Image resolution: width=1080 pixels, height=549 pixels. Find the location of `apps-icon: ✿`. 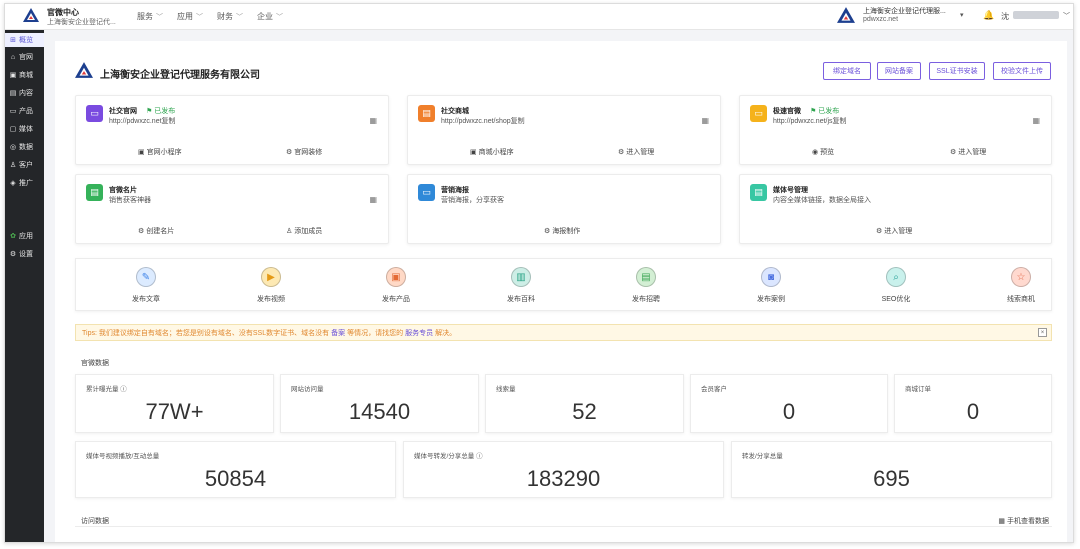

apps-icon: ✿ is located at coordinates (13, 236).